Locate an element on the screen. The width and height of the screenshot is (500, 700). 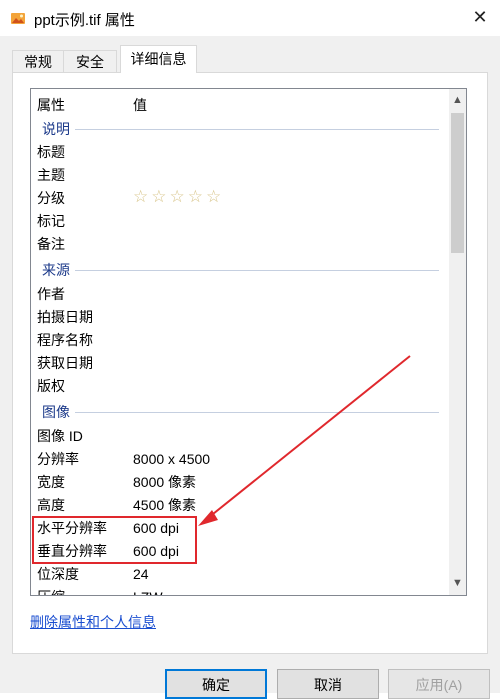
rating-stars: ☆☆☆☆☆ is located at coordinates (178, 197).